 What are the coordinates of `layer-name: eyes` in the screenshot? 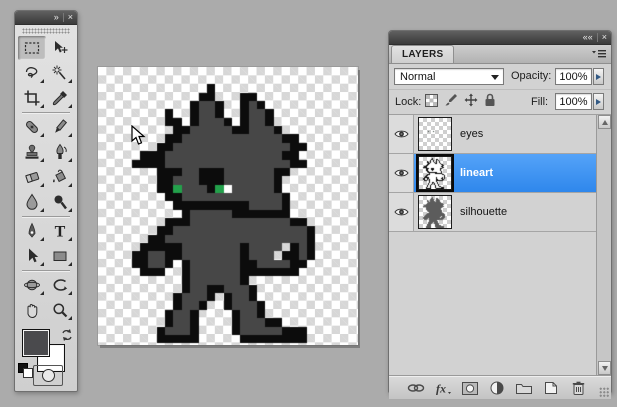 It's located at (471, 134).